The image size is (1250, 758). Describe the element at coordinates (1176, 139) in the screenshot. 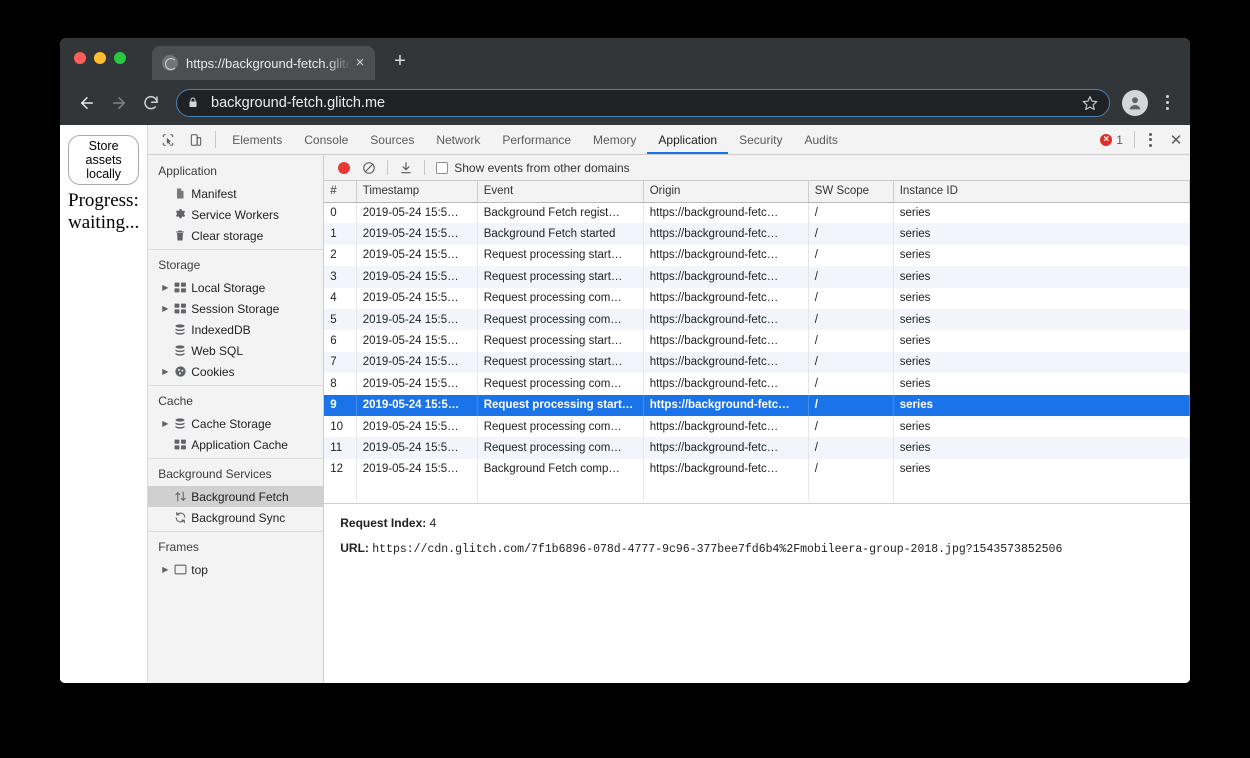

I see `close-devtools-icon: ✕` at that location.